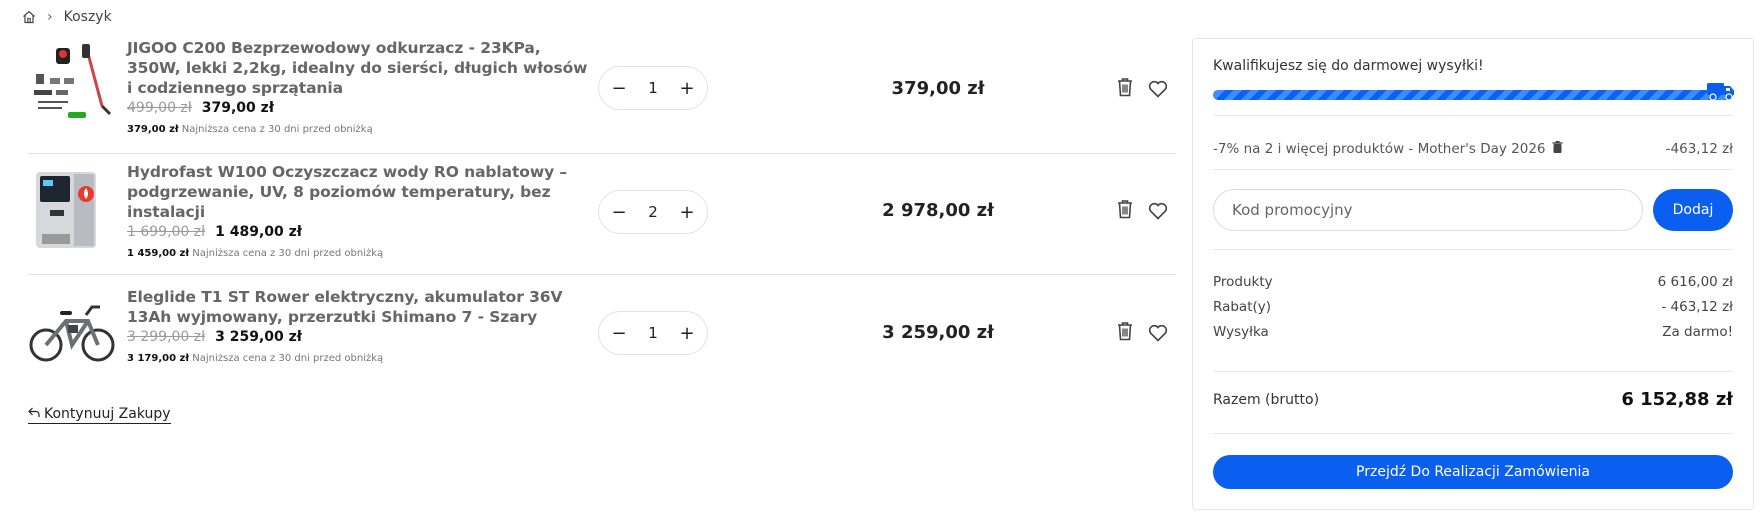 This screenshot has width=1760, height=517. What do you see at coordinates (1695, 281) in the screenshot?
I see `products-value: 6 616,00 zł` at bounding box center [1695, 281].